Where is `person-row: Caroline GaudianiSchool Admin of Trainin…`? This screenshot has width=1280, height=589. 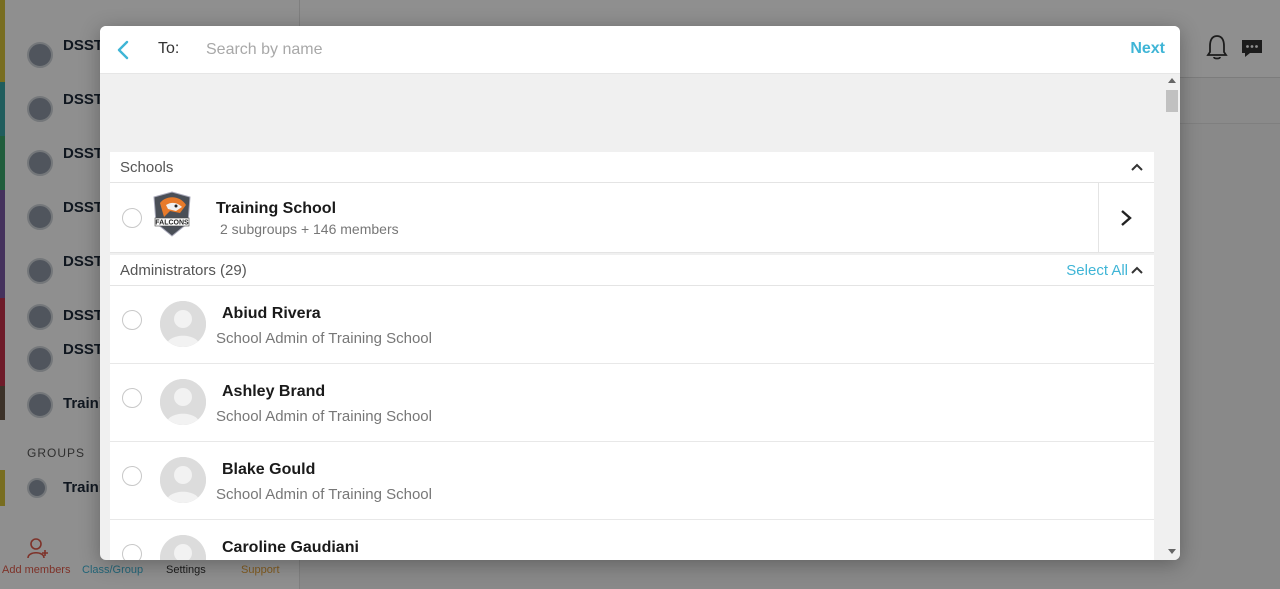 person-row: Caroline GaudianiSchool Admin of Trainin… is located at coordinates (632, 540).